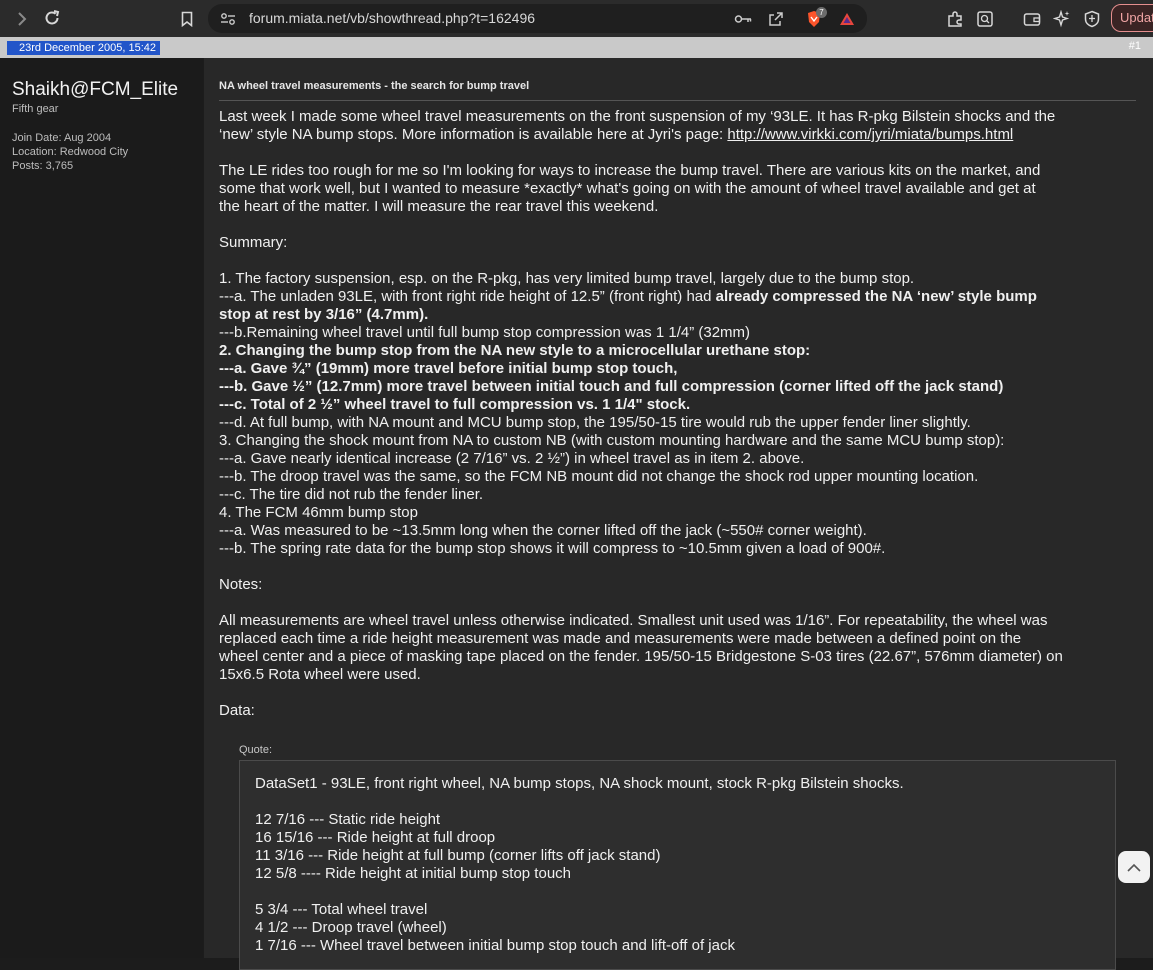  I want to click on post-number-link: #1, so click(1135, 46).